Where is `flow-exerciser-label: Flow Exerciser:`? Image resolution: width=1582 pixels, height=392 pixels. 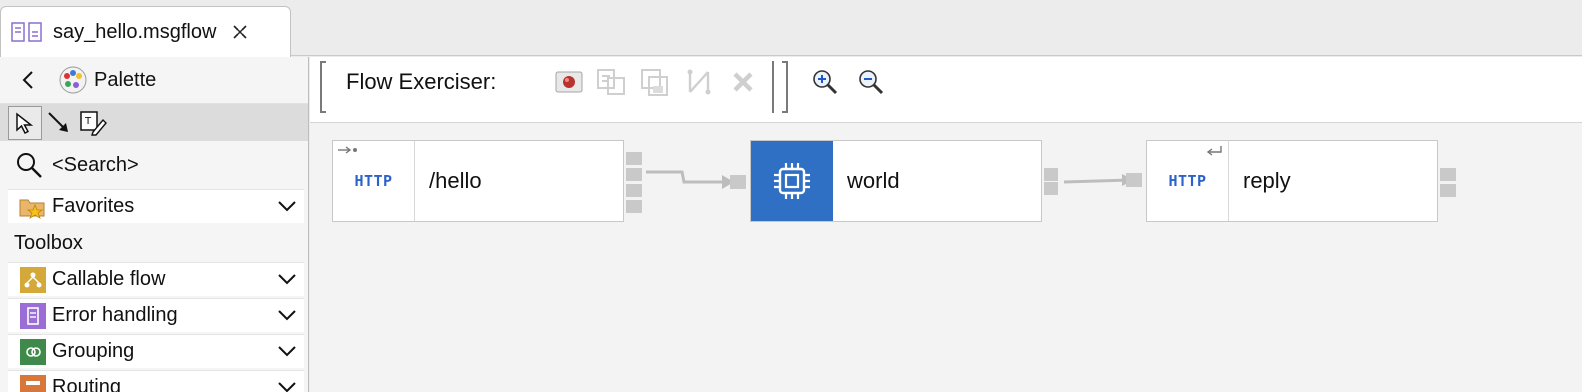 flow-exerciser-label: Flow Exerciser: is located at coordinates (421, 81).